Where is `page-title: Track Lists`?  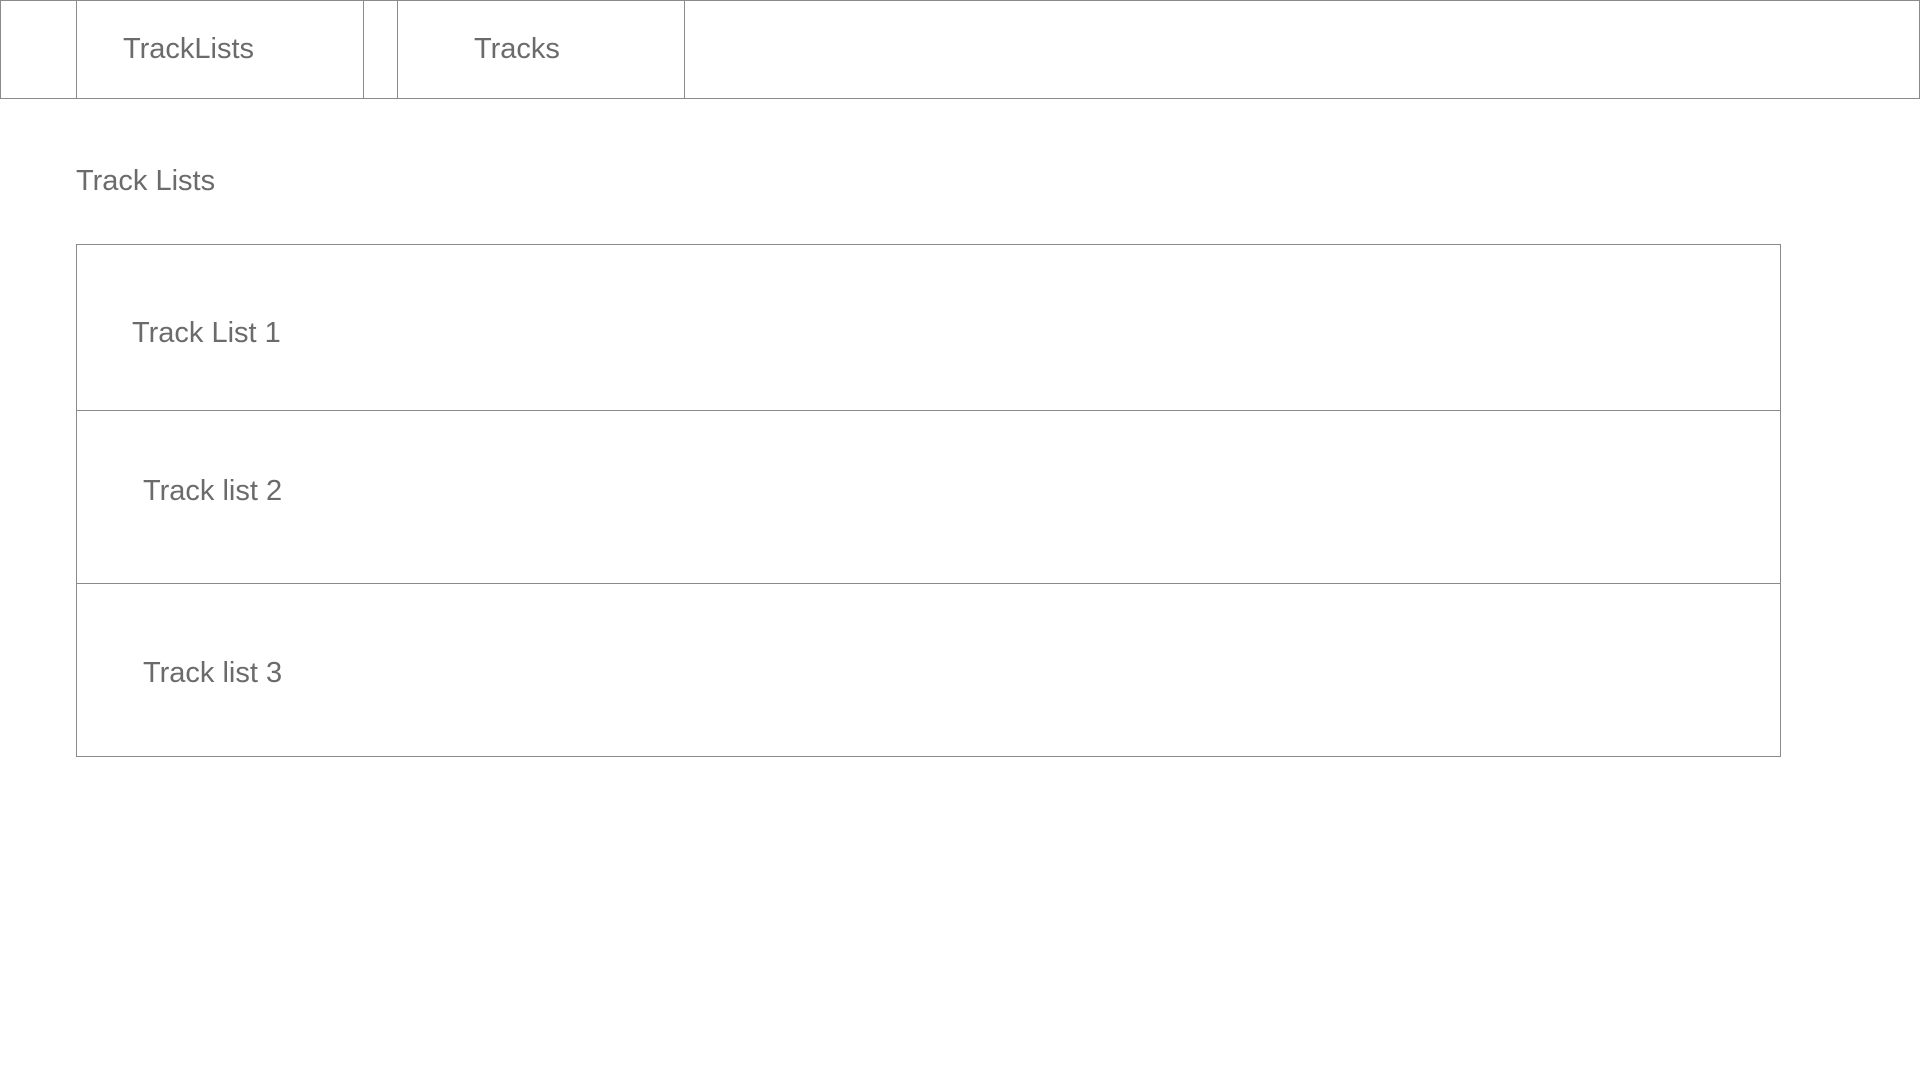 page-title: Track Lists is located at coordinates (146, 181).